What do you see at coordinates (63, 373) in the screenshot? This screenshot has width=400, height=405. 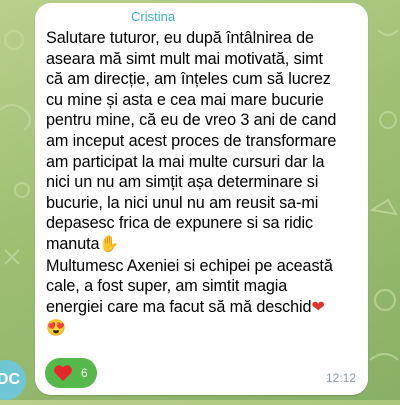 I see `heart-icon` at bounding box center [63, 373].